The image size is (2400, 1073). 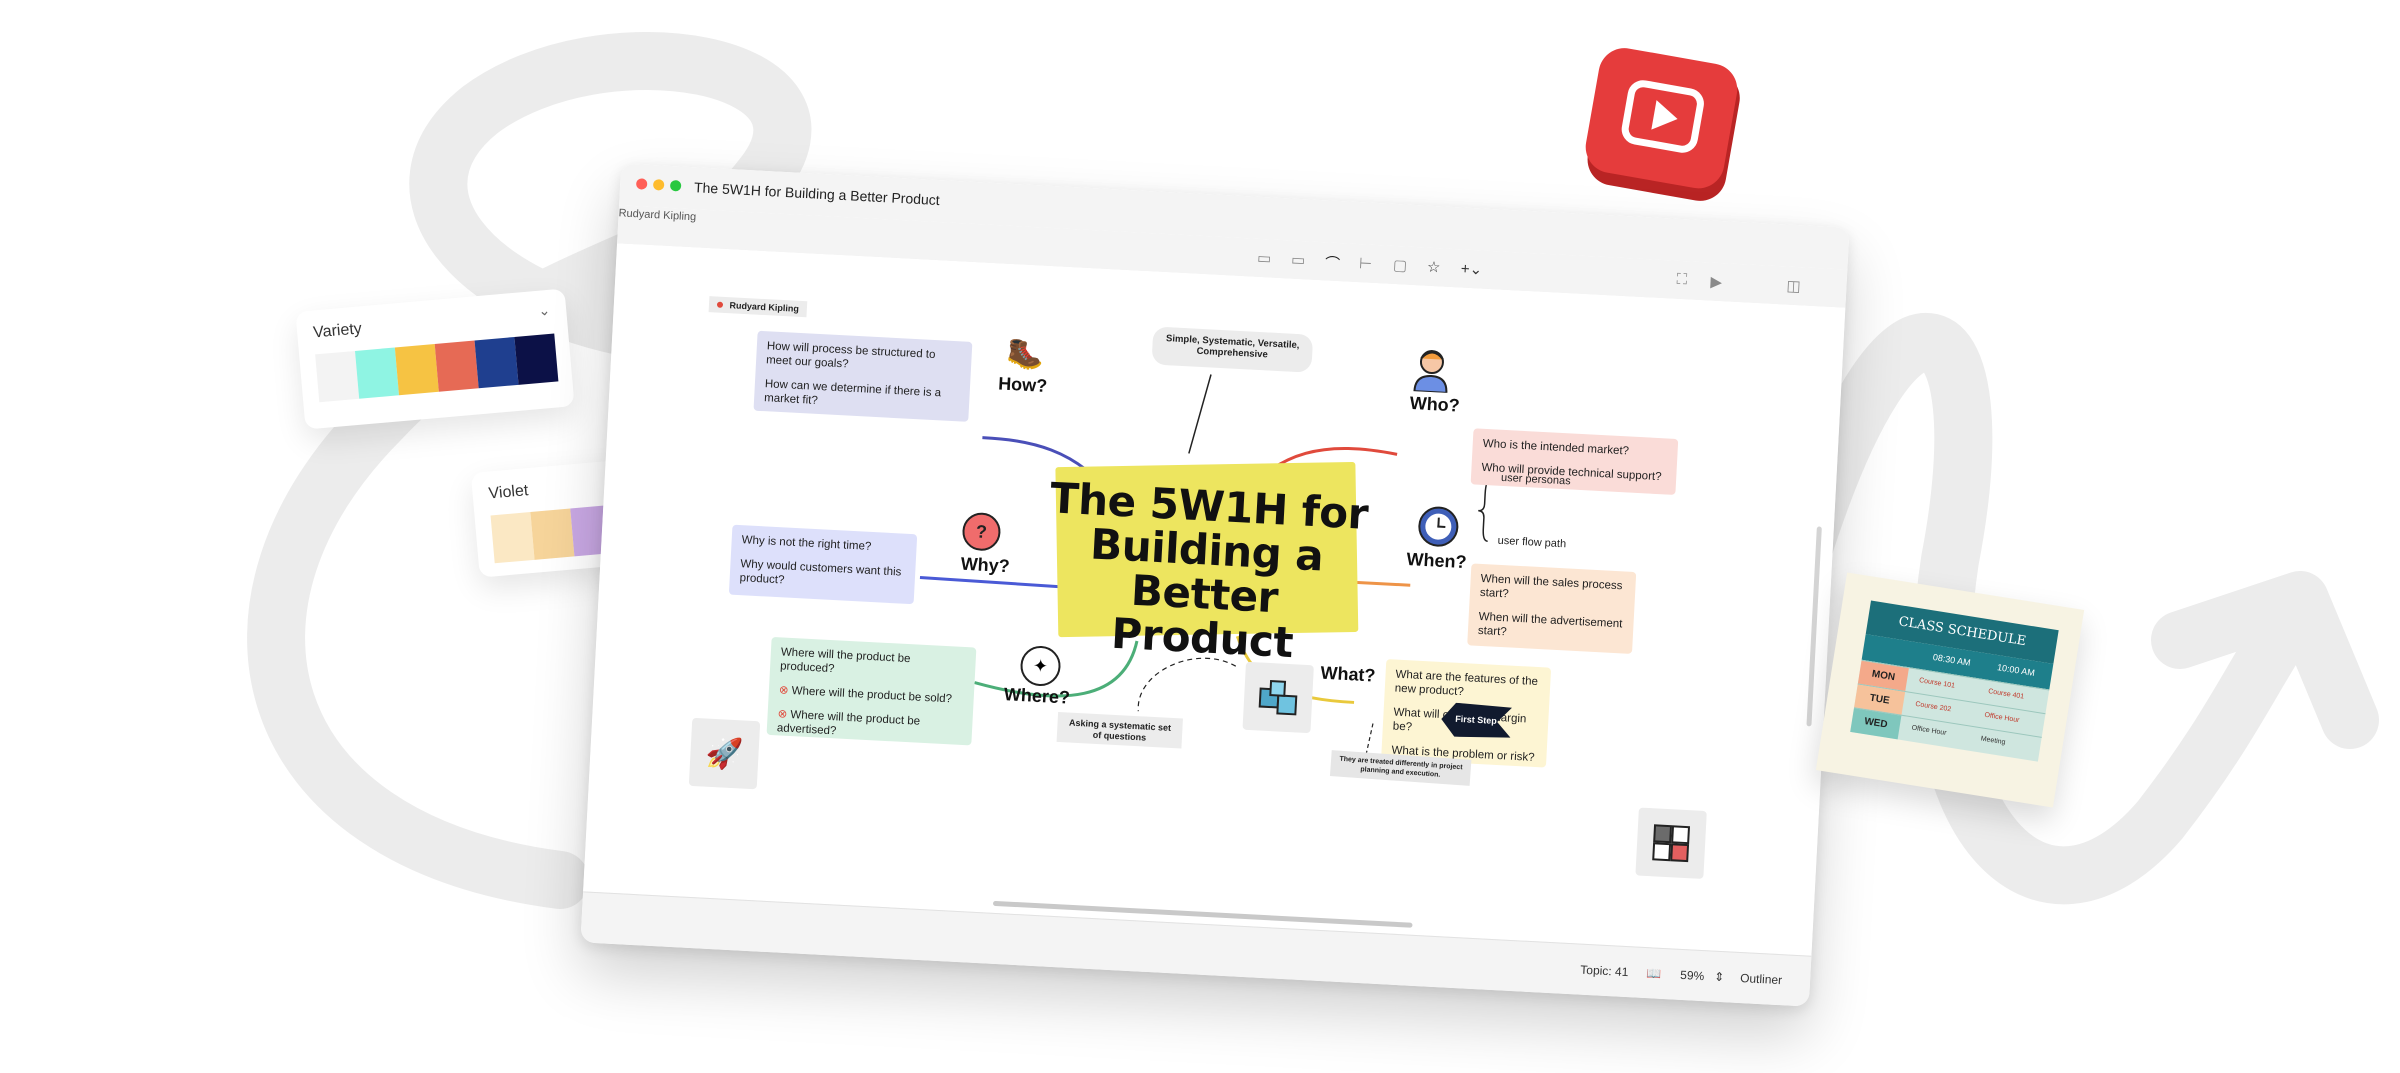 I want to click on why-question: Why is not the right time?, so click(x=806, y=543).